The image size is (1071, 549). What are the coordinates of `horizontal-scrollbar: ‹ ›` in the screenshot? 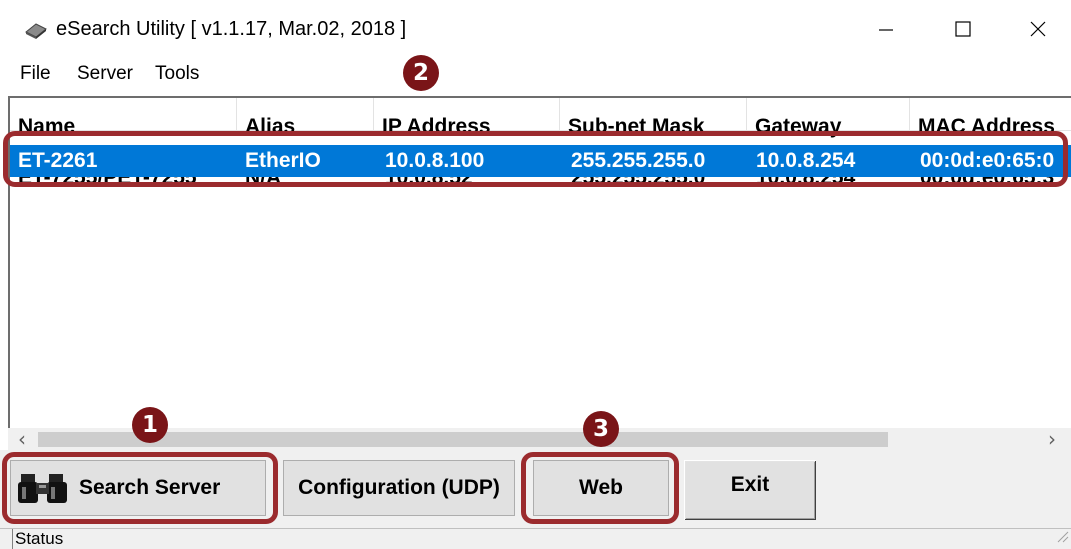 It's located at (539, 439).